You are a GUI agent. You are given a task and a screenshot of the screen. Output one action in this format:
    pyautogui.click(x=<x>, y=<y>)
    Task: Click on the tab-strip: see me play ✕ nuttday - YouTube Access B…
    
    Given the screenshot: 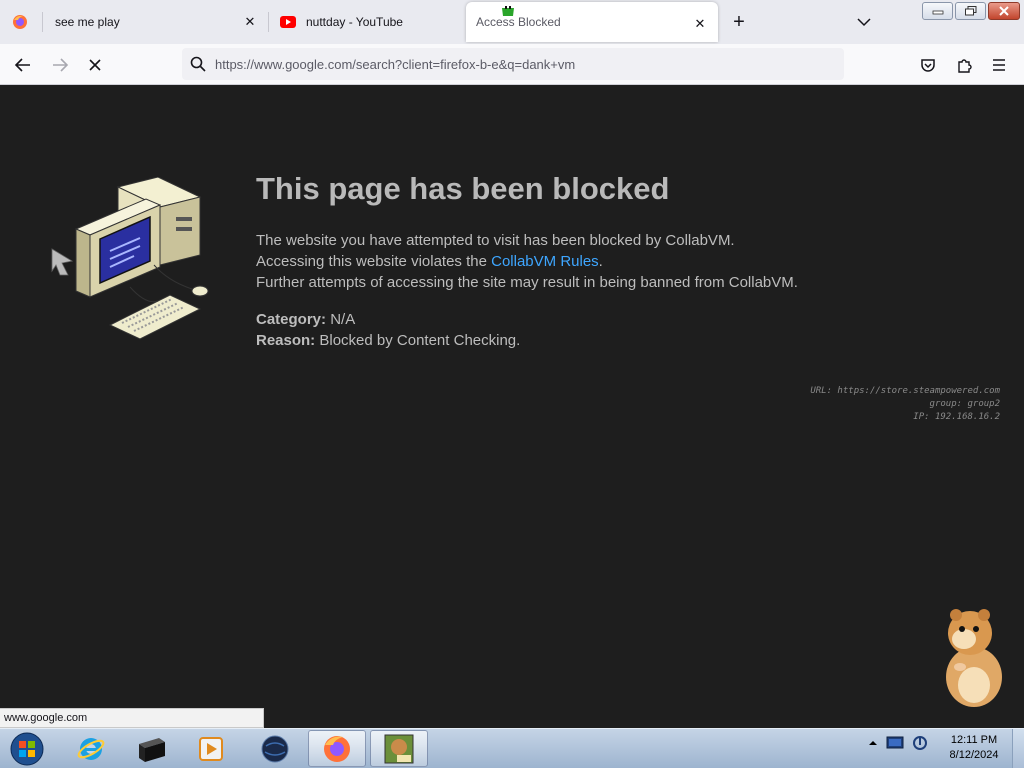 What is the action you would take?
    pyautogui.click(x=512, y=22)
    